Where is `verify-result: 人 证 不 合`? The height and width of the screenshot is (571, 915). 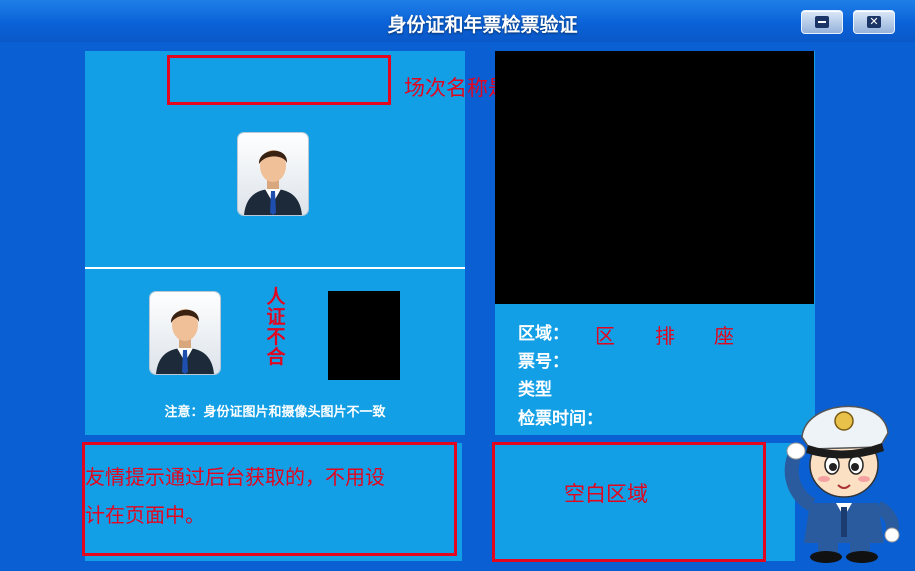
verify-result: 人 证 不 合 is located at coordinates (276, 327).